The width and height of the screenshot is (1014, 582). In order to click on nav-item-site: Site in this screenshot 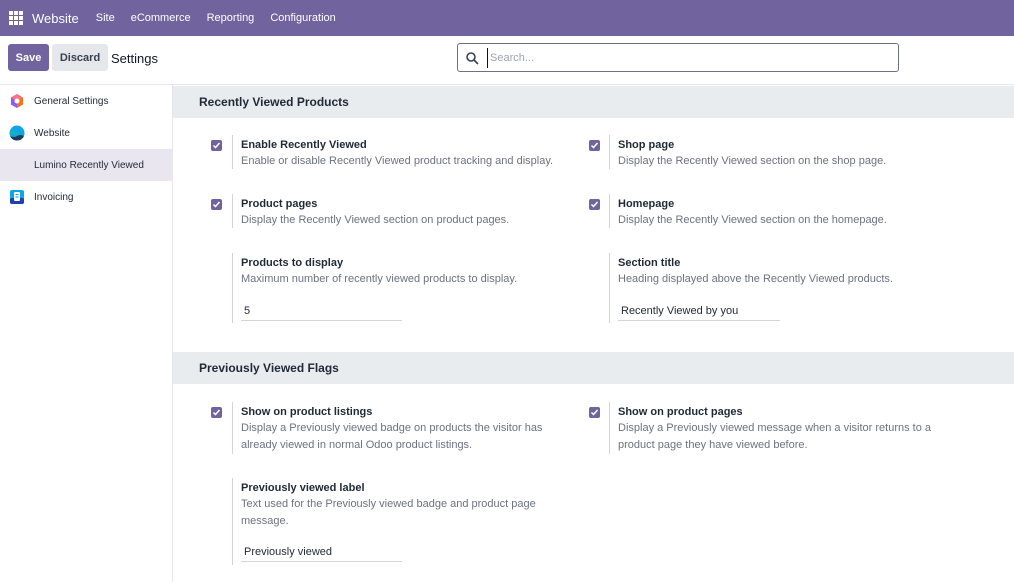, I will do `click(105, 18)`.